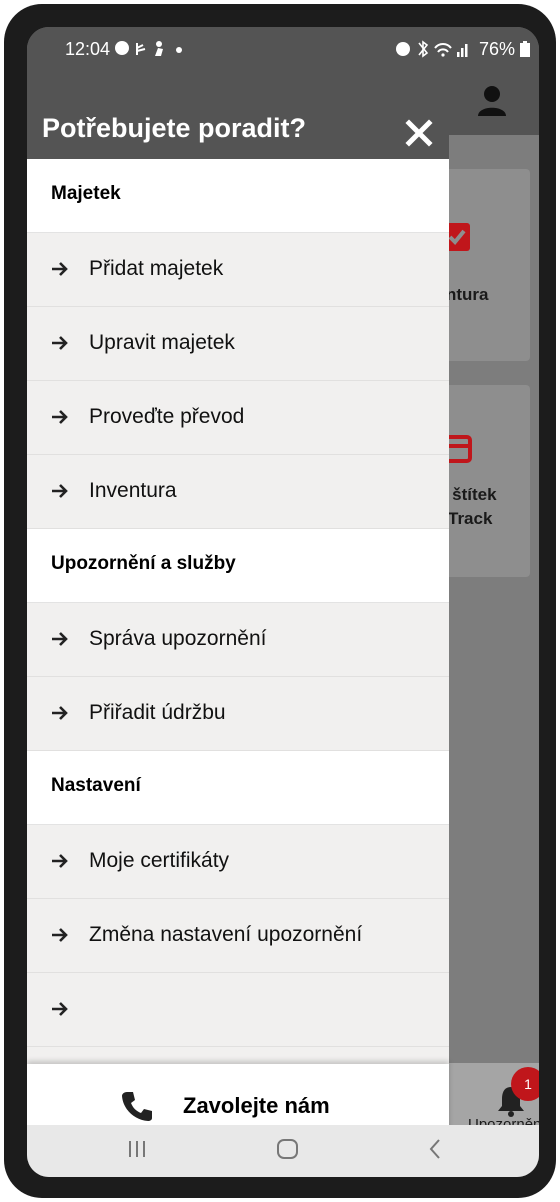  What do you see at coordinates (492, 103) in the screenshot?
I see `user-icon` at bounding box center [492, 103].